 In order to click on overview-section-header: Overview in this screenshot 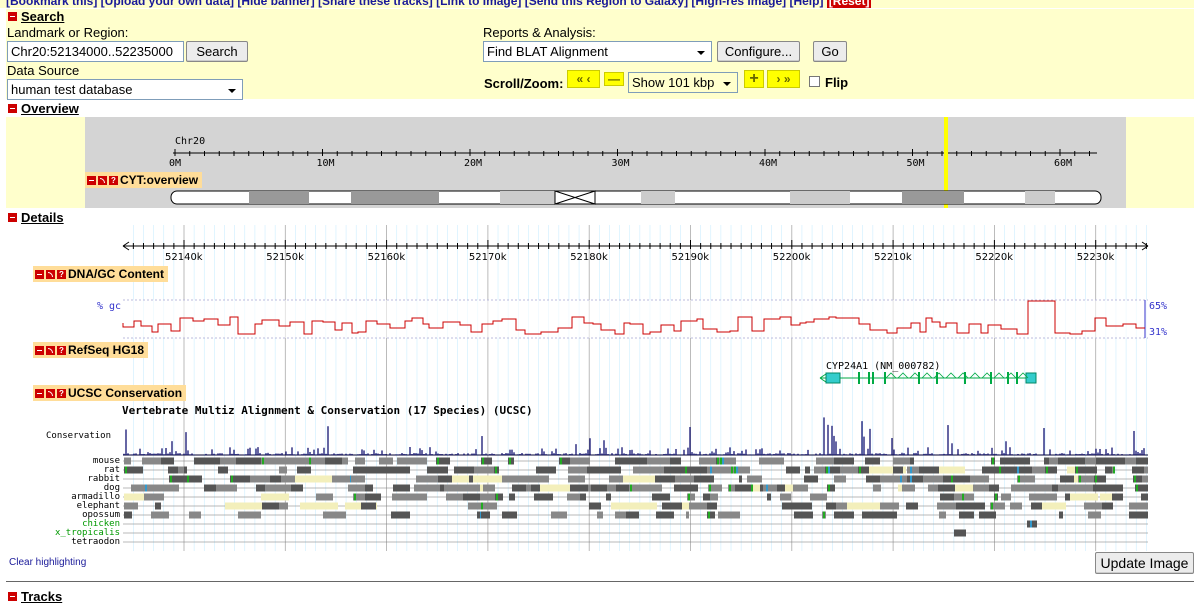, I will do `click(43, 108)`.